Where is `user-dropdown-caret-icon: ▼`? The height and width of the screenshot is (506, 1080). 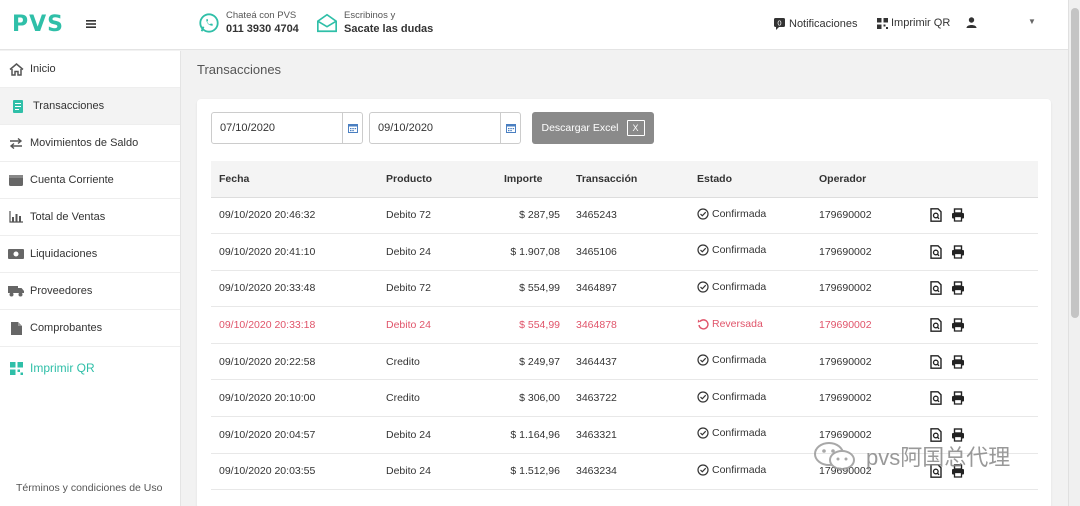
user-dropdown-caret-icon: ▼ is located at coordinates (1032, 21).